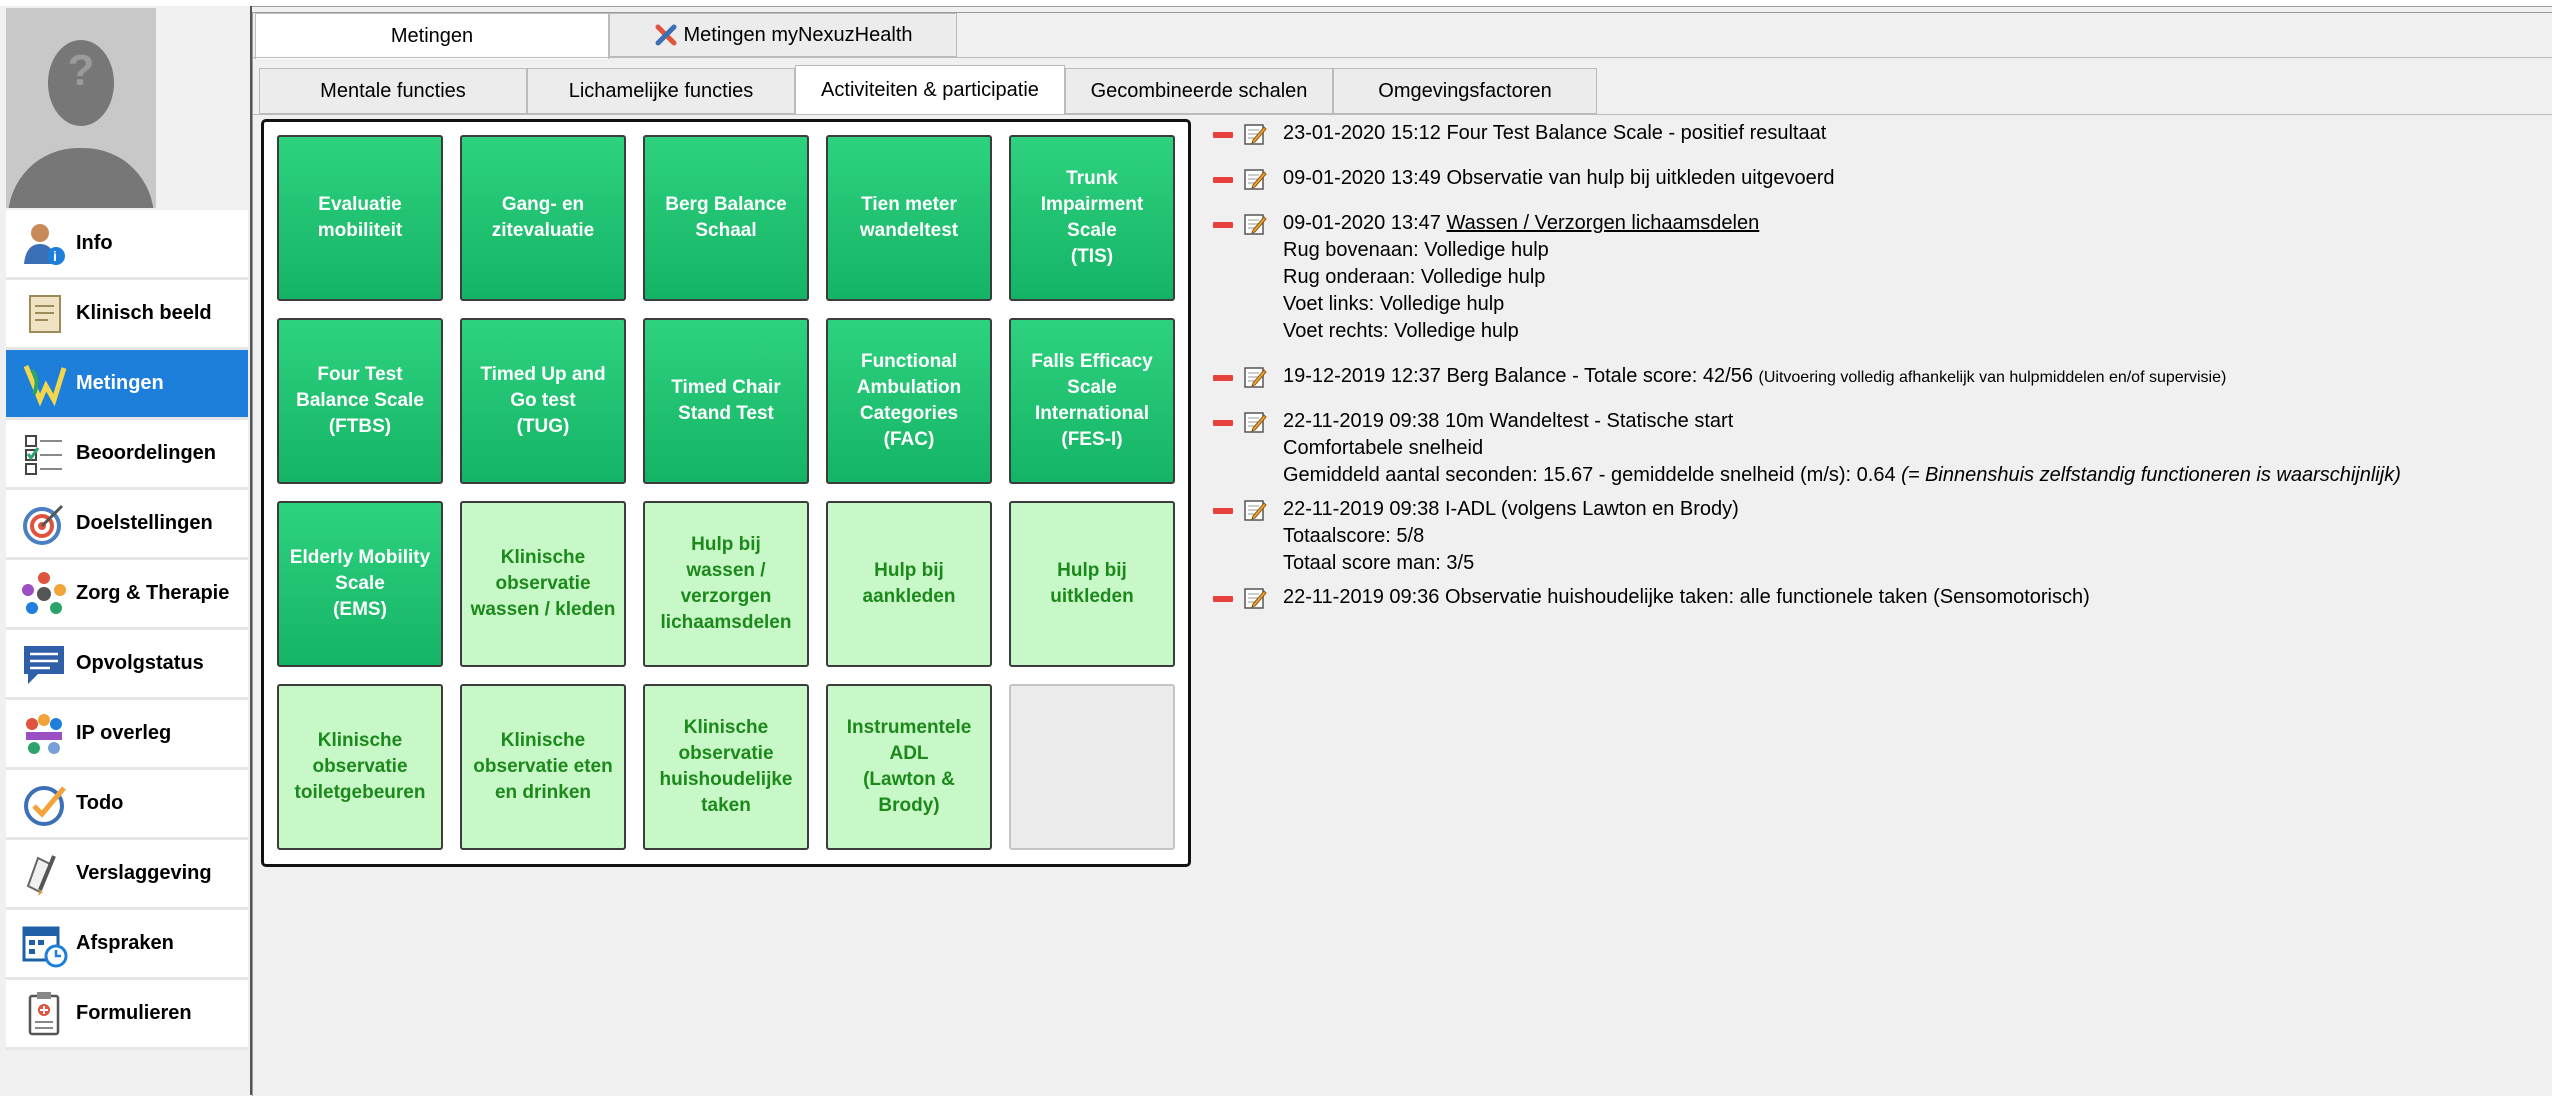  I want to click on tile-elderly-mobility-scale: Elderly Mobility Scale (EMS), so click(360, 584).